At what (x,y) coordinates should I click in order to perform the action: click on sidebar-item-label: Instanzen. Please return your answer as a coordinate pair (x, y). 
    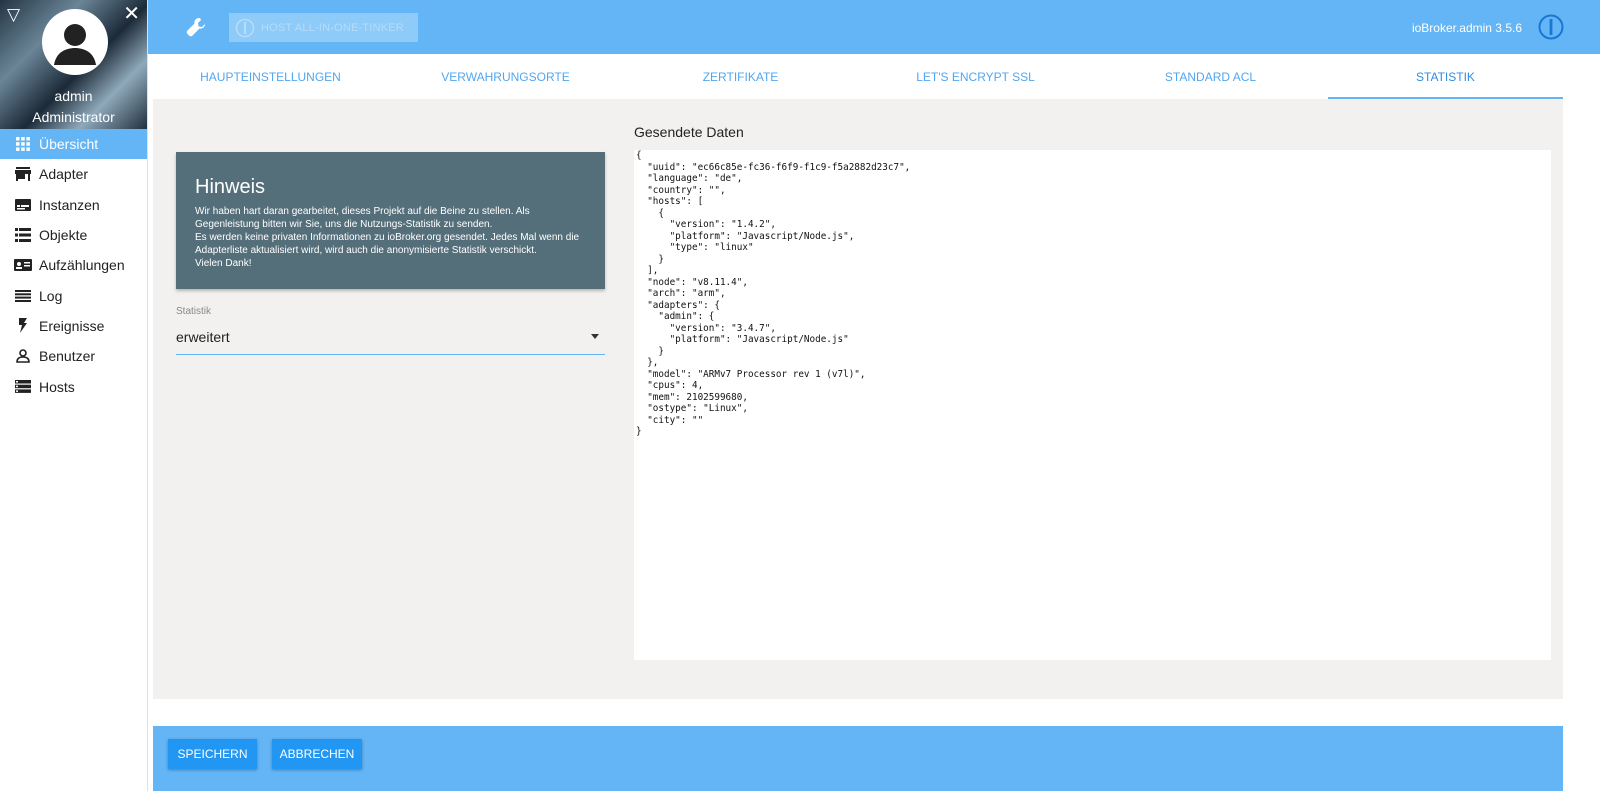
    Looking at the image, I should click on (69, 204).